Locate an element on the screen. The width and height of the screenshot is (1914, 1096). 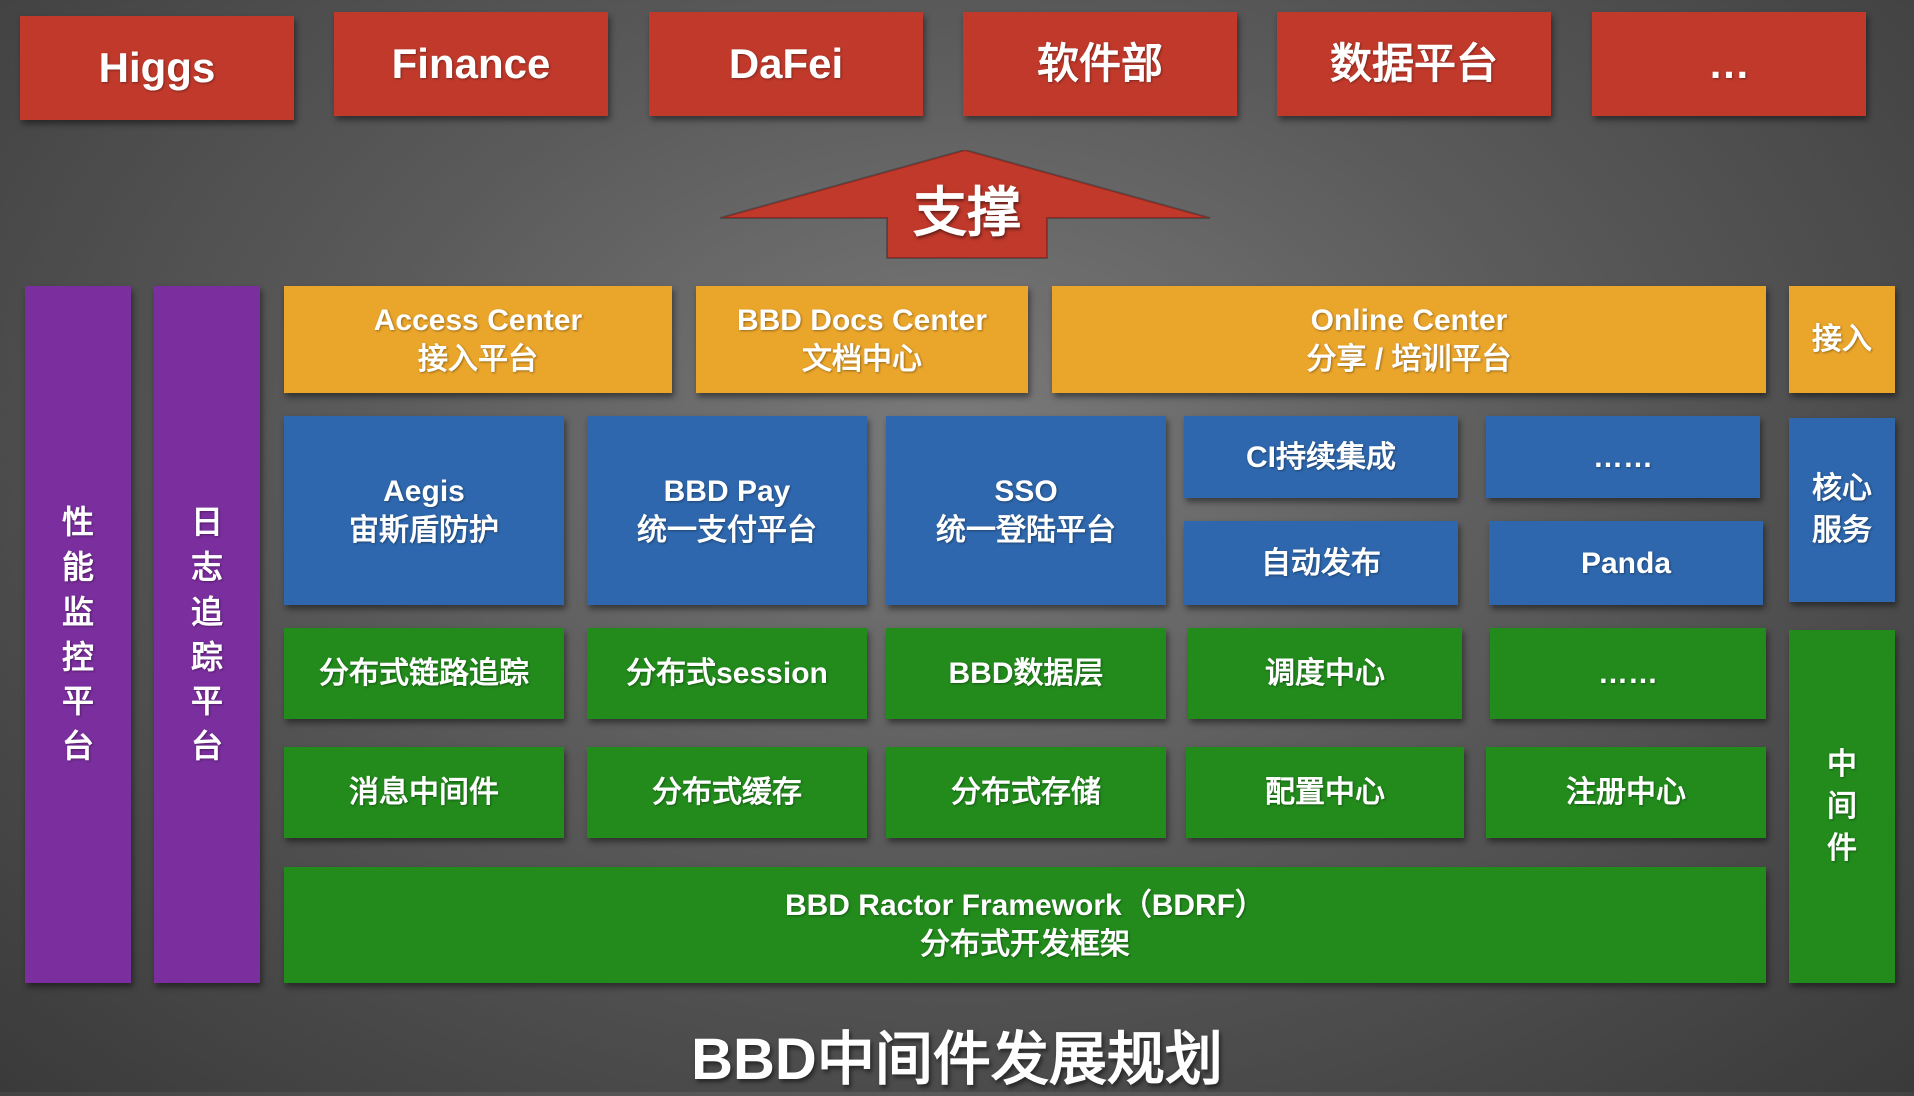
online-center-en: Online Center is located at coordinates (1409, 320).